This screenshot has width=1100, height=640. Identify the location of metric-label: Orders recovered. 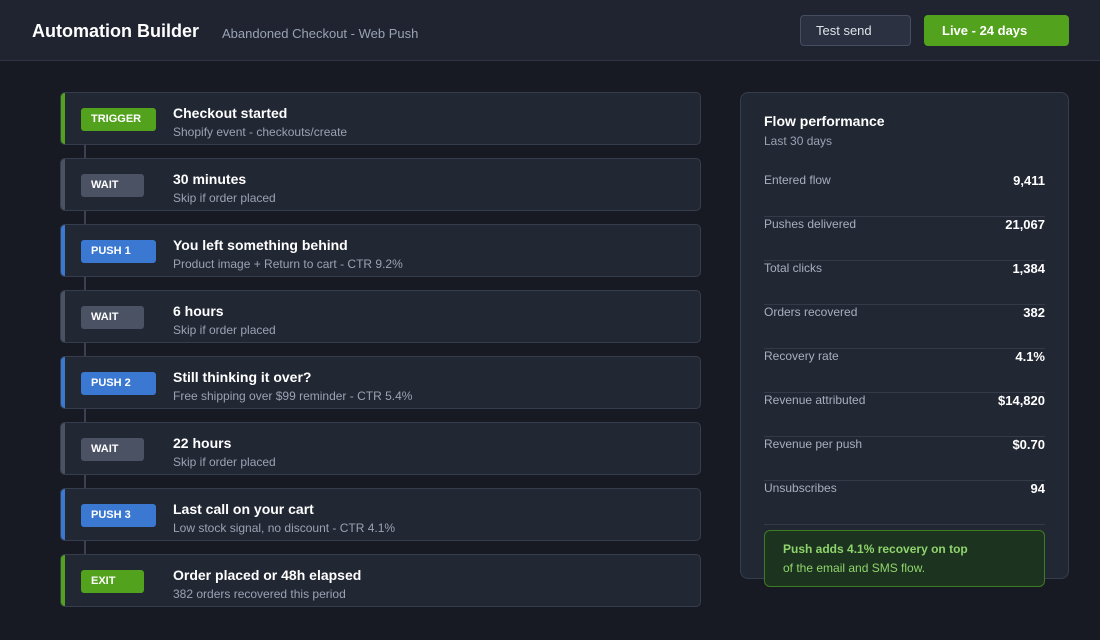
(811, 312).